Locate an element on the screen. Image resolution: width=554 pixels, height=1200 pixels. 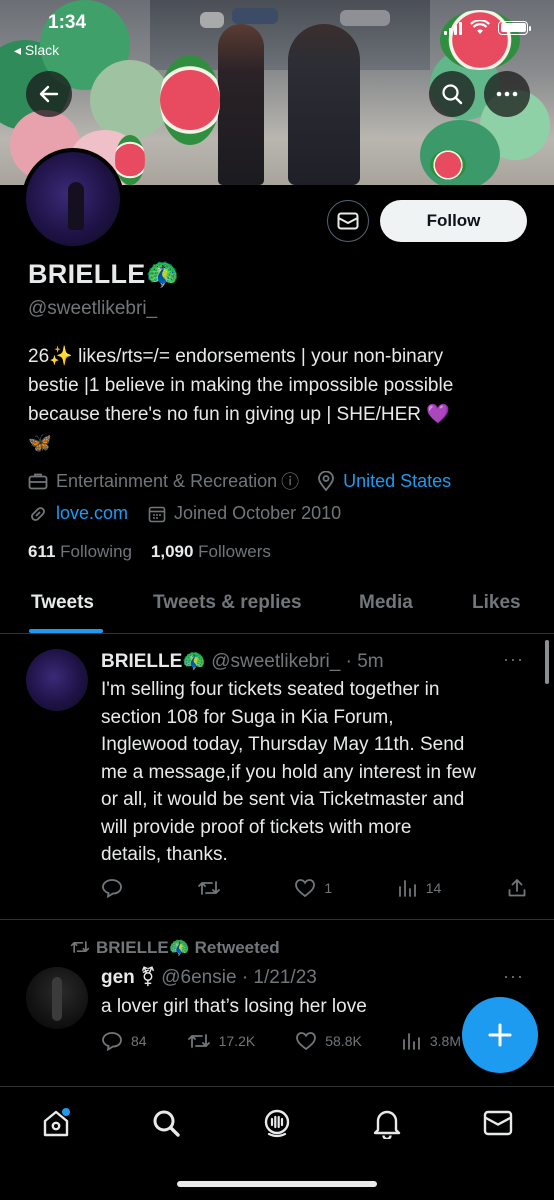
reply-count: 84 is located at coordinates (139, 1041).